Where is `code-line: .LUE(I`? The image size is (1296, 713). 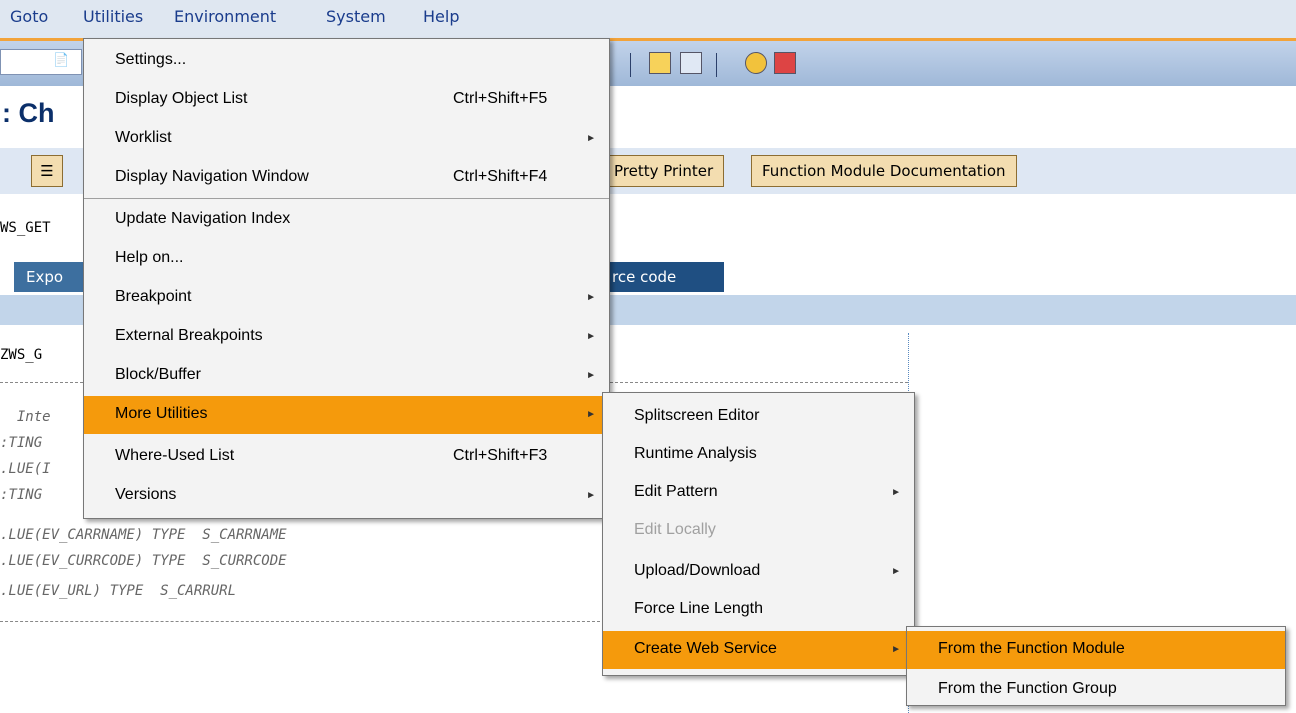 code-line: .LUE(I is located at coordinates (25, 469).